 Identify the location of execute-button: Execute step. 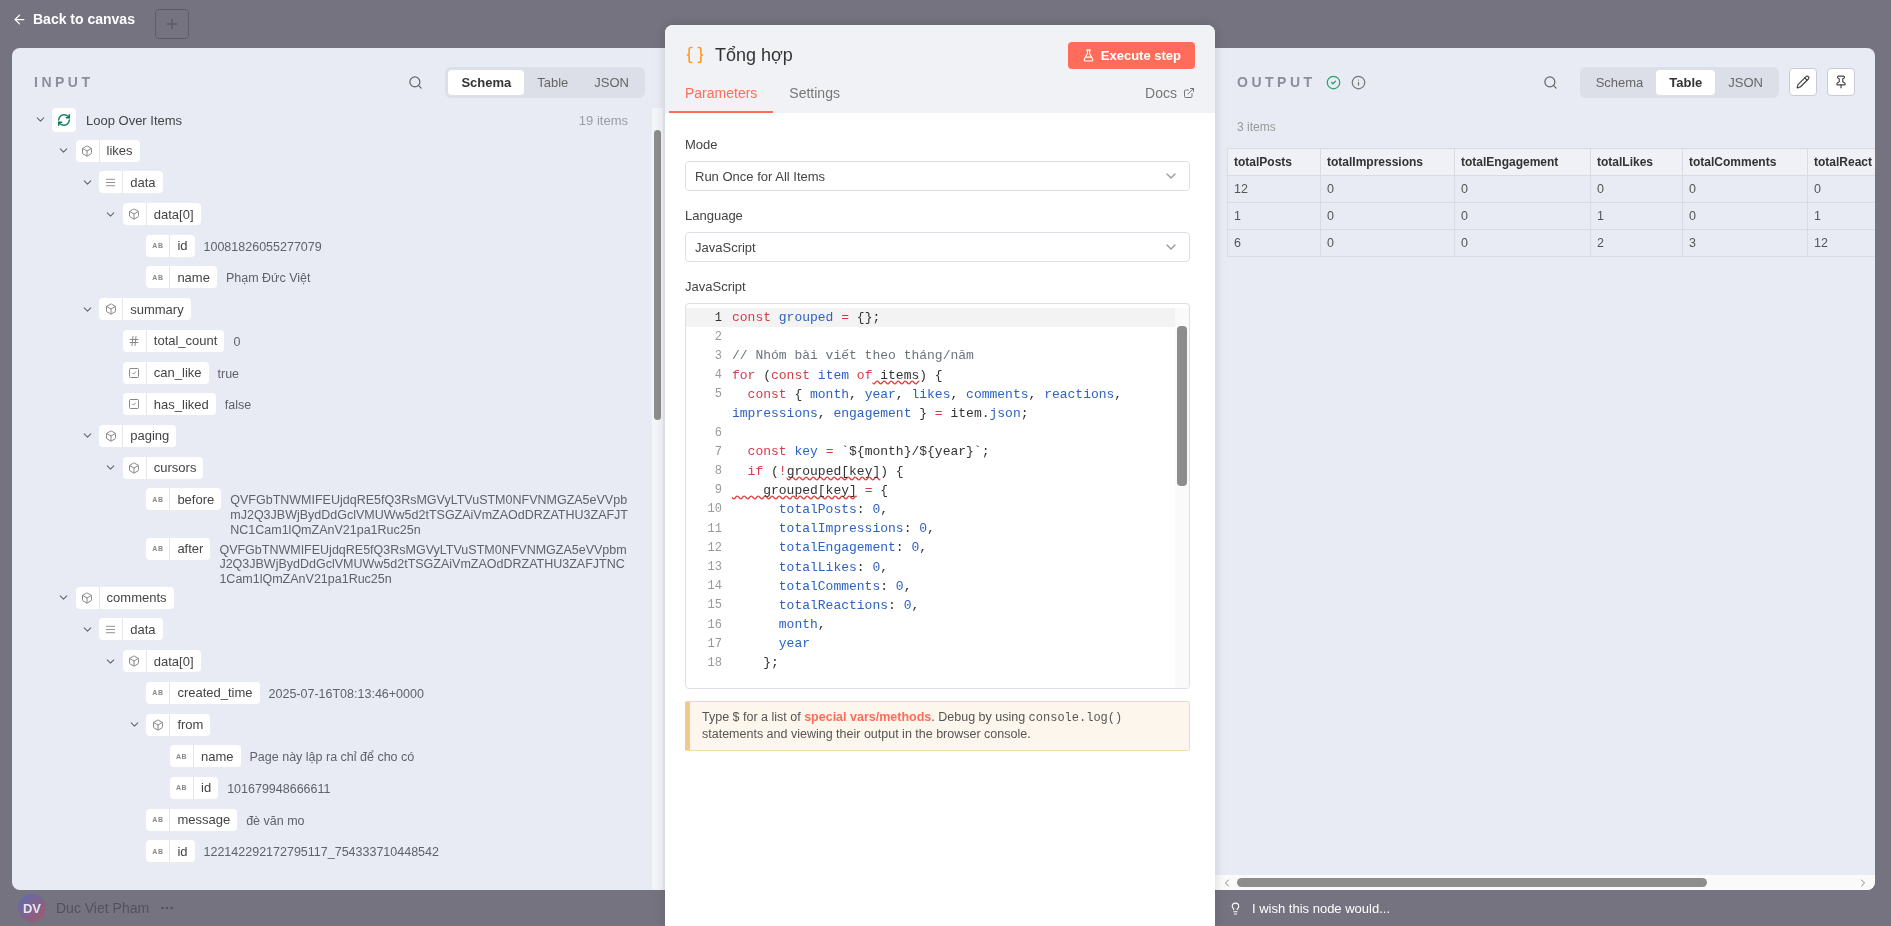
(1131, 55).